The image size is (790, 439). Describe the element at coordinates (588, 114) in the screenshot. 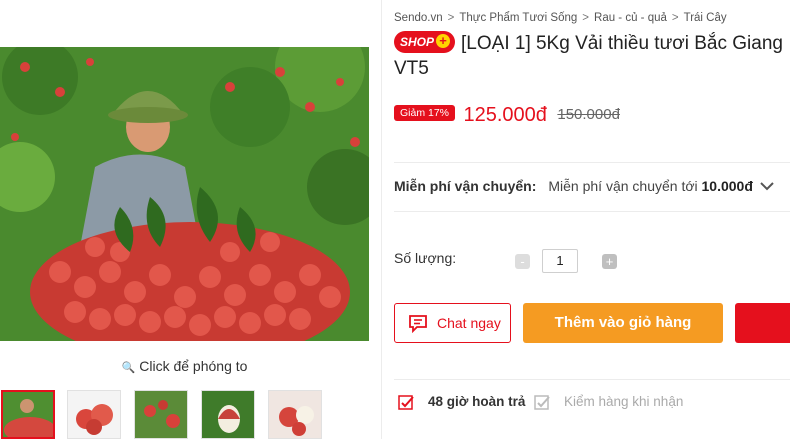

I see `original-price: 150.000đ` at that location.